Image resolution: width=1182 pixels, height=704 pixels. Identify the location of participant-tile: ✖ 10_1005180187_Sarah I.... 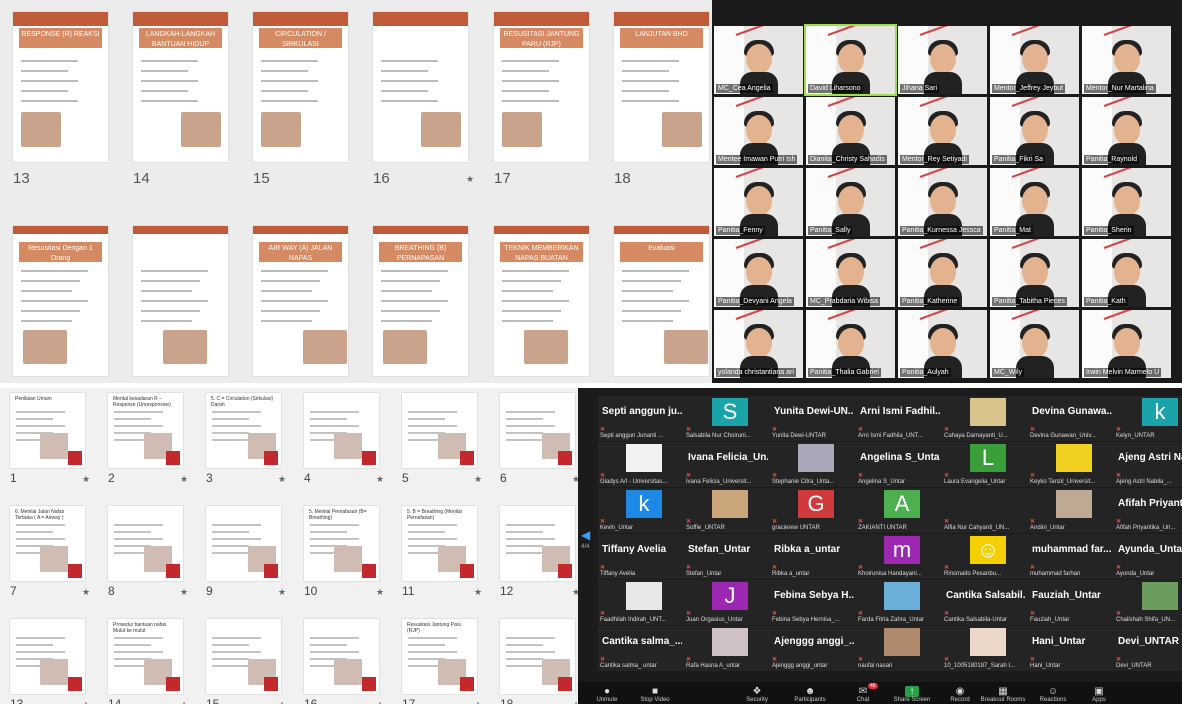
(985, 648).